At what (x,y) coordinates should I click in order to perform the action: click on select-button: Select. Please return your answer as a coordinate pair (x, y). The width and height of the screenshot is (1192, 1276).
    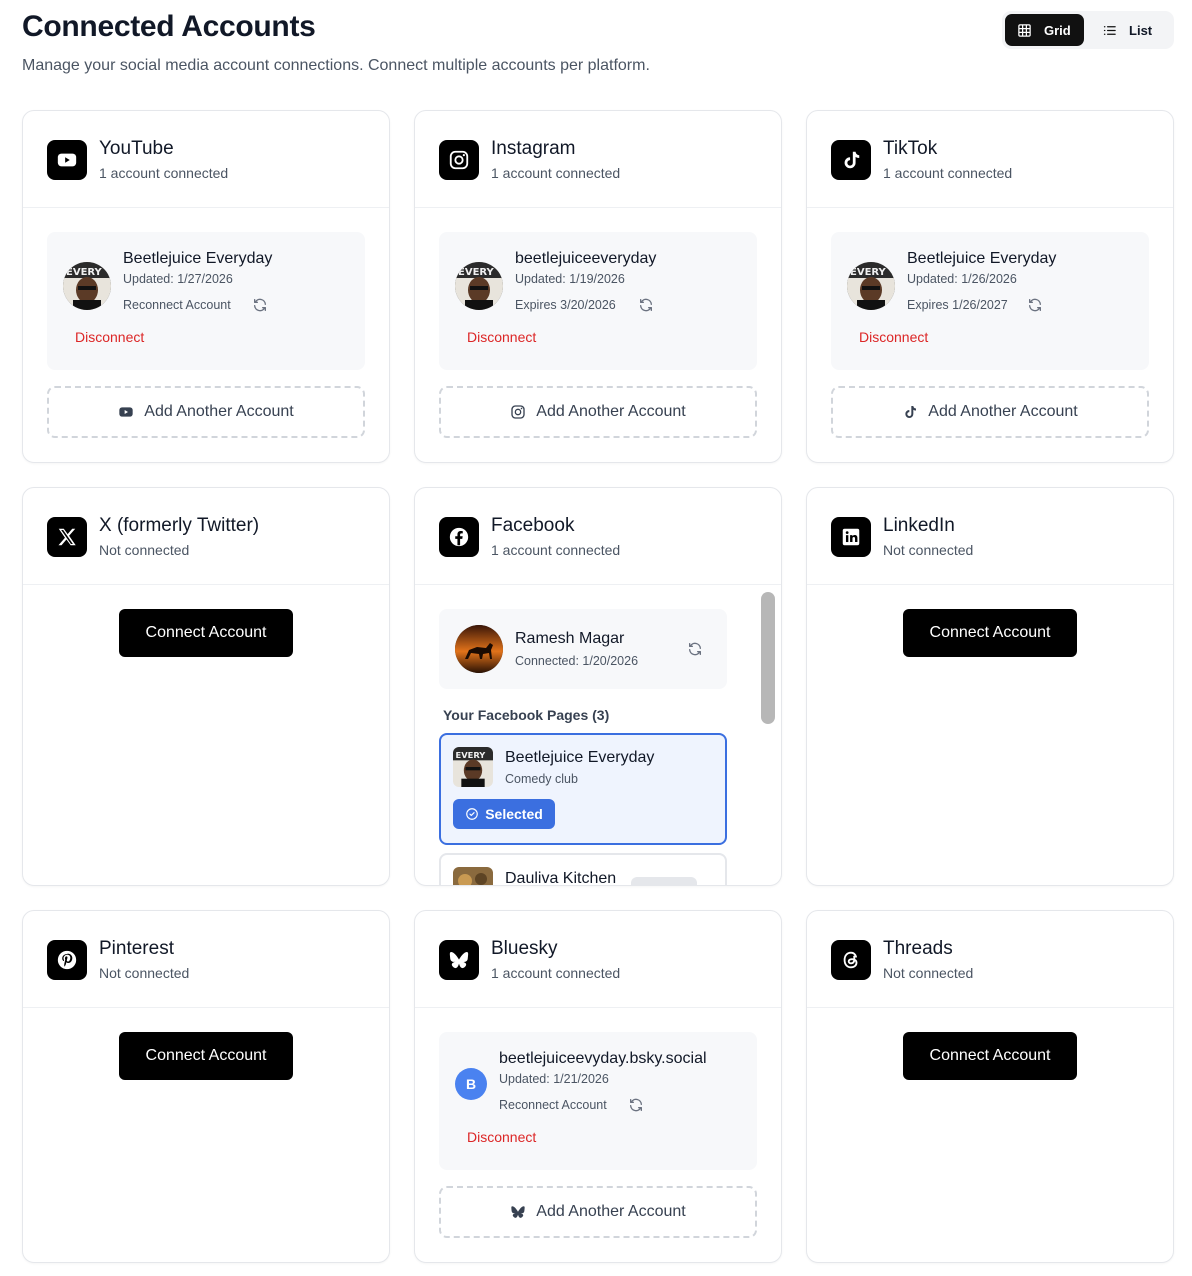
    Looking at the image, I should click on (664, 881).